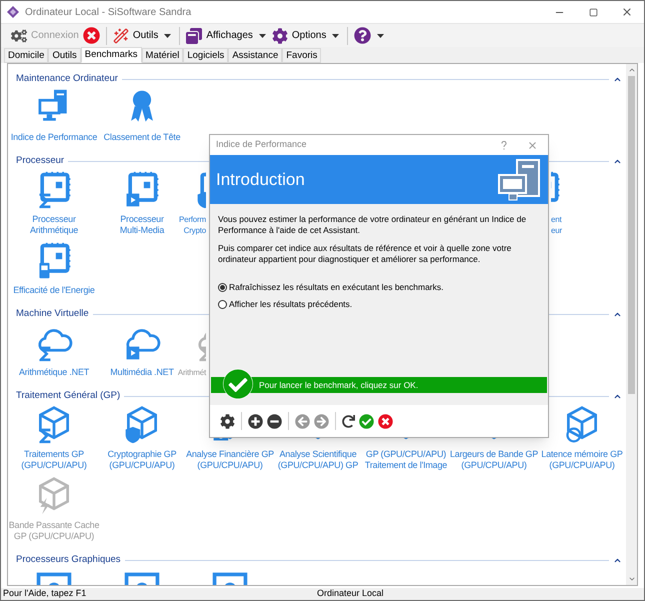 The width and height of the screenshot is (645, 601). Describe the element at coordinates (52, 313) in the screenshot. I see `section-heading: Machine Virtuelle` at that location.